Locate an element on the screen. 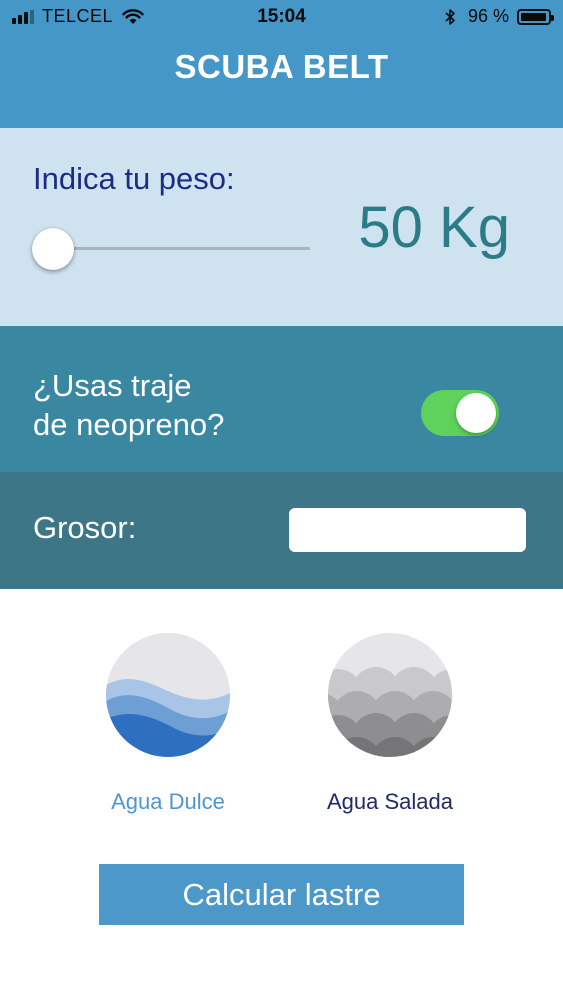  bluetooth-icon is located at coordinates (450, 16).